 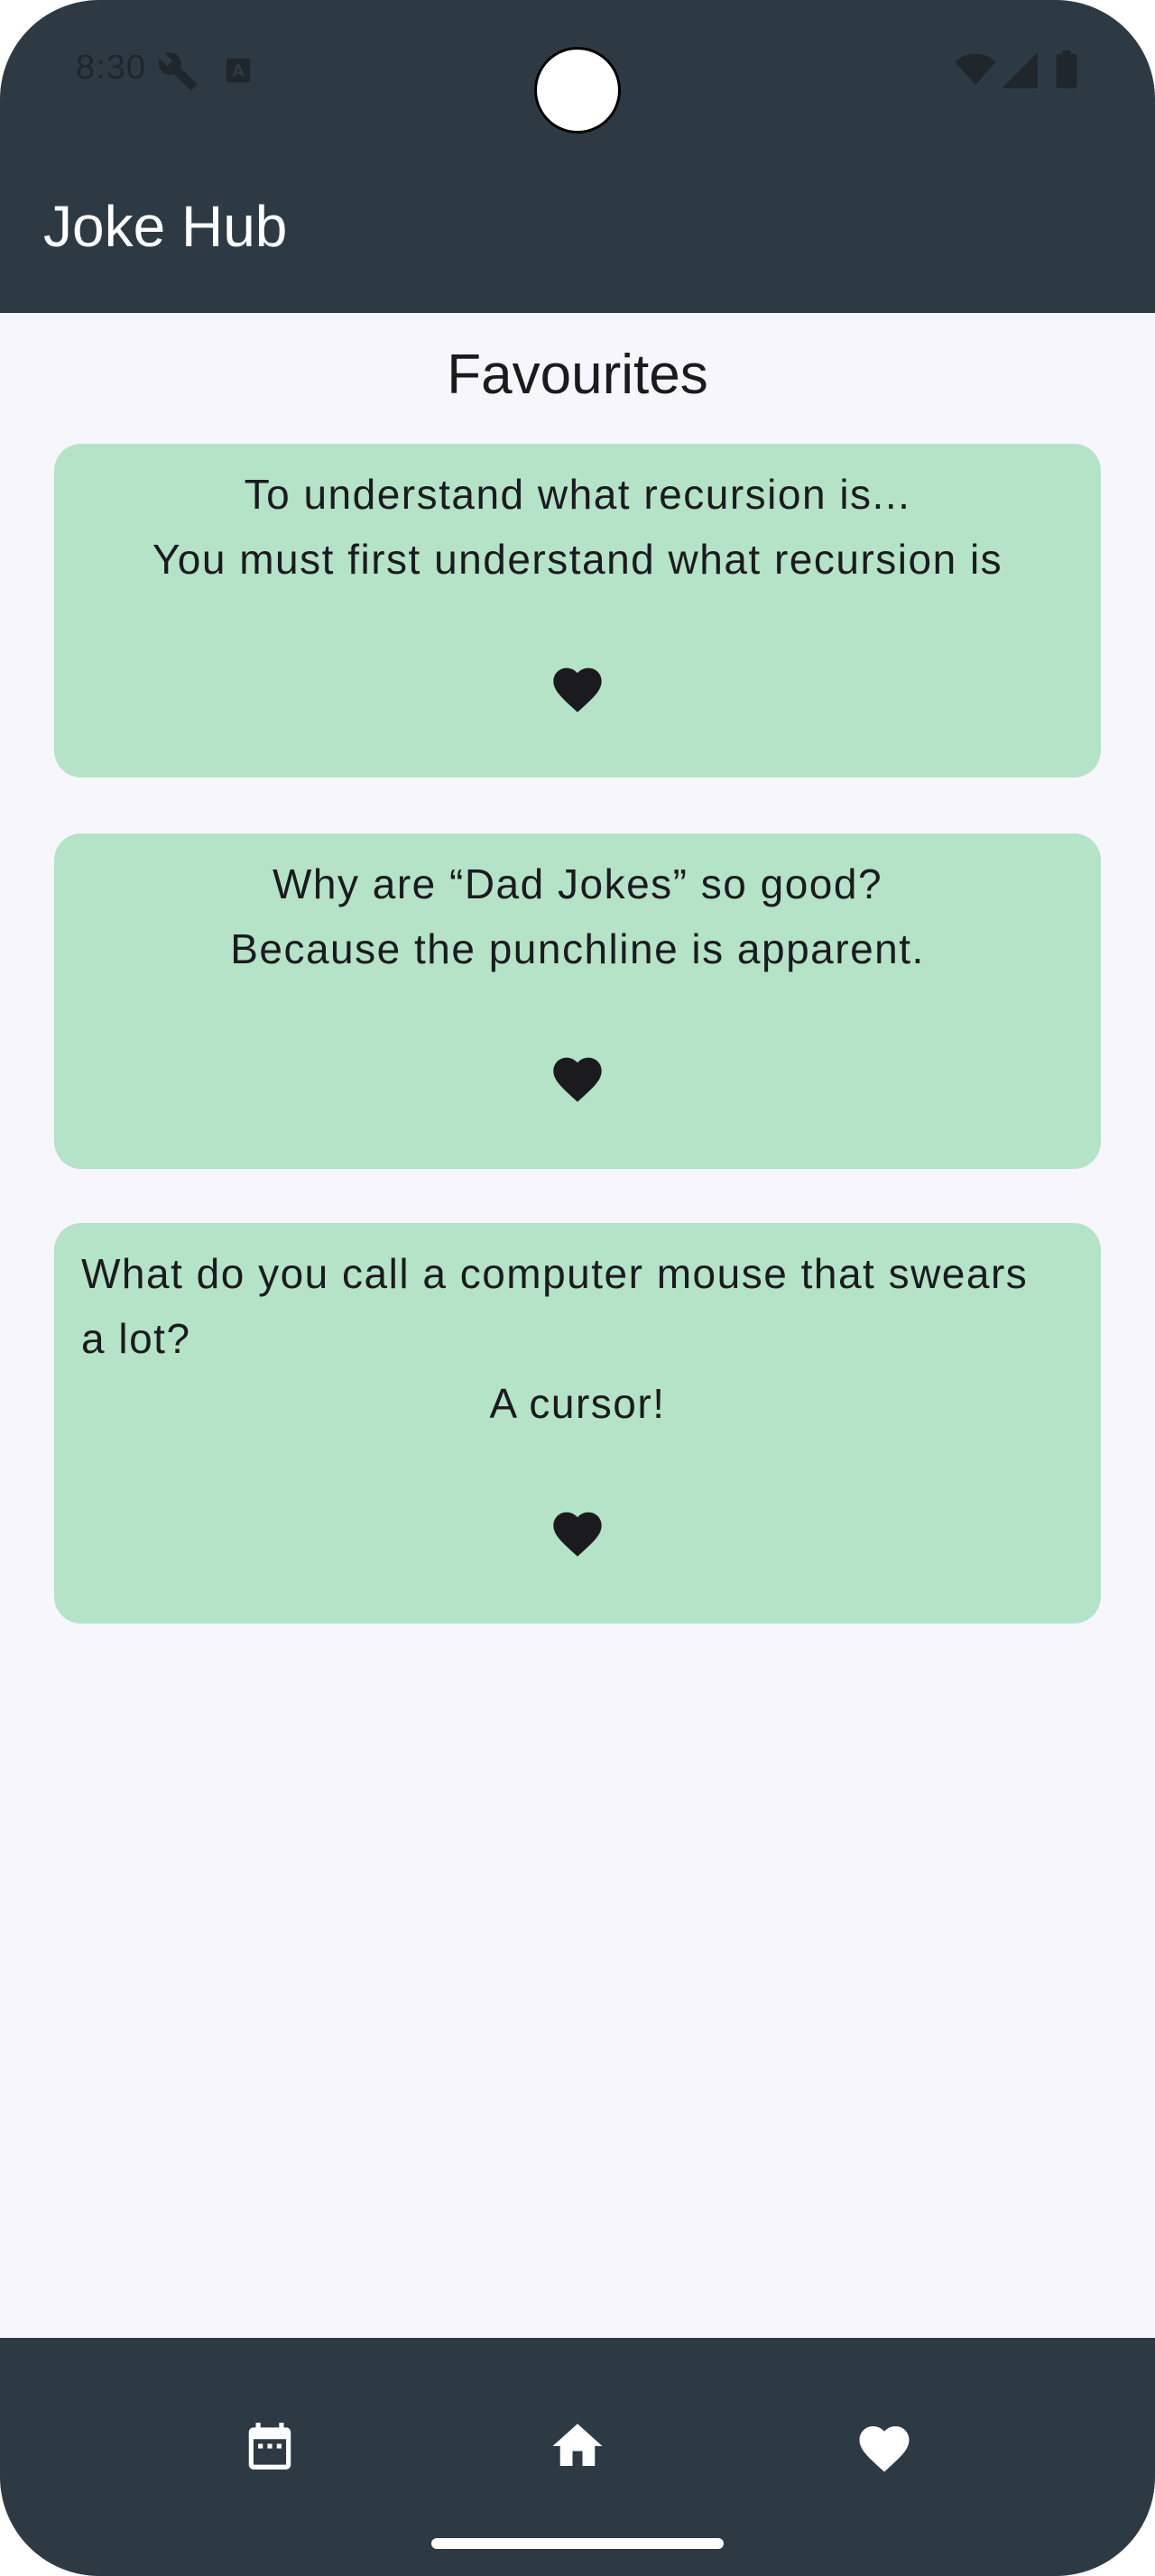 I want to click on joke-punchline: Because the punchline is apparent., so click(x=577, y=948).